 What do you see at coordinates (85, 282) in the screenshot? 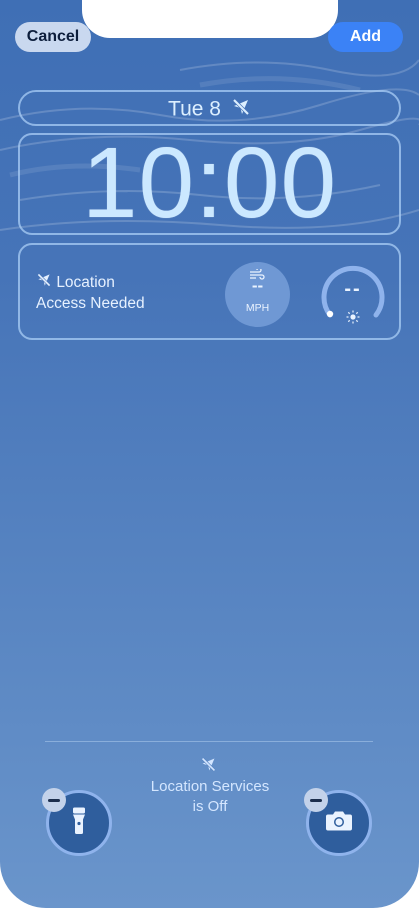
I see `location-warning-line1: Location` at bounding box center [85, 282].